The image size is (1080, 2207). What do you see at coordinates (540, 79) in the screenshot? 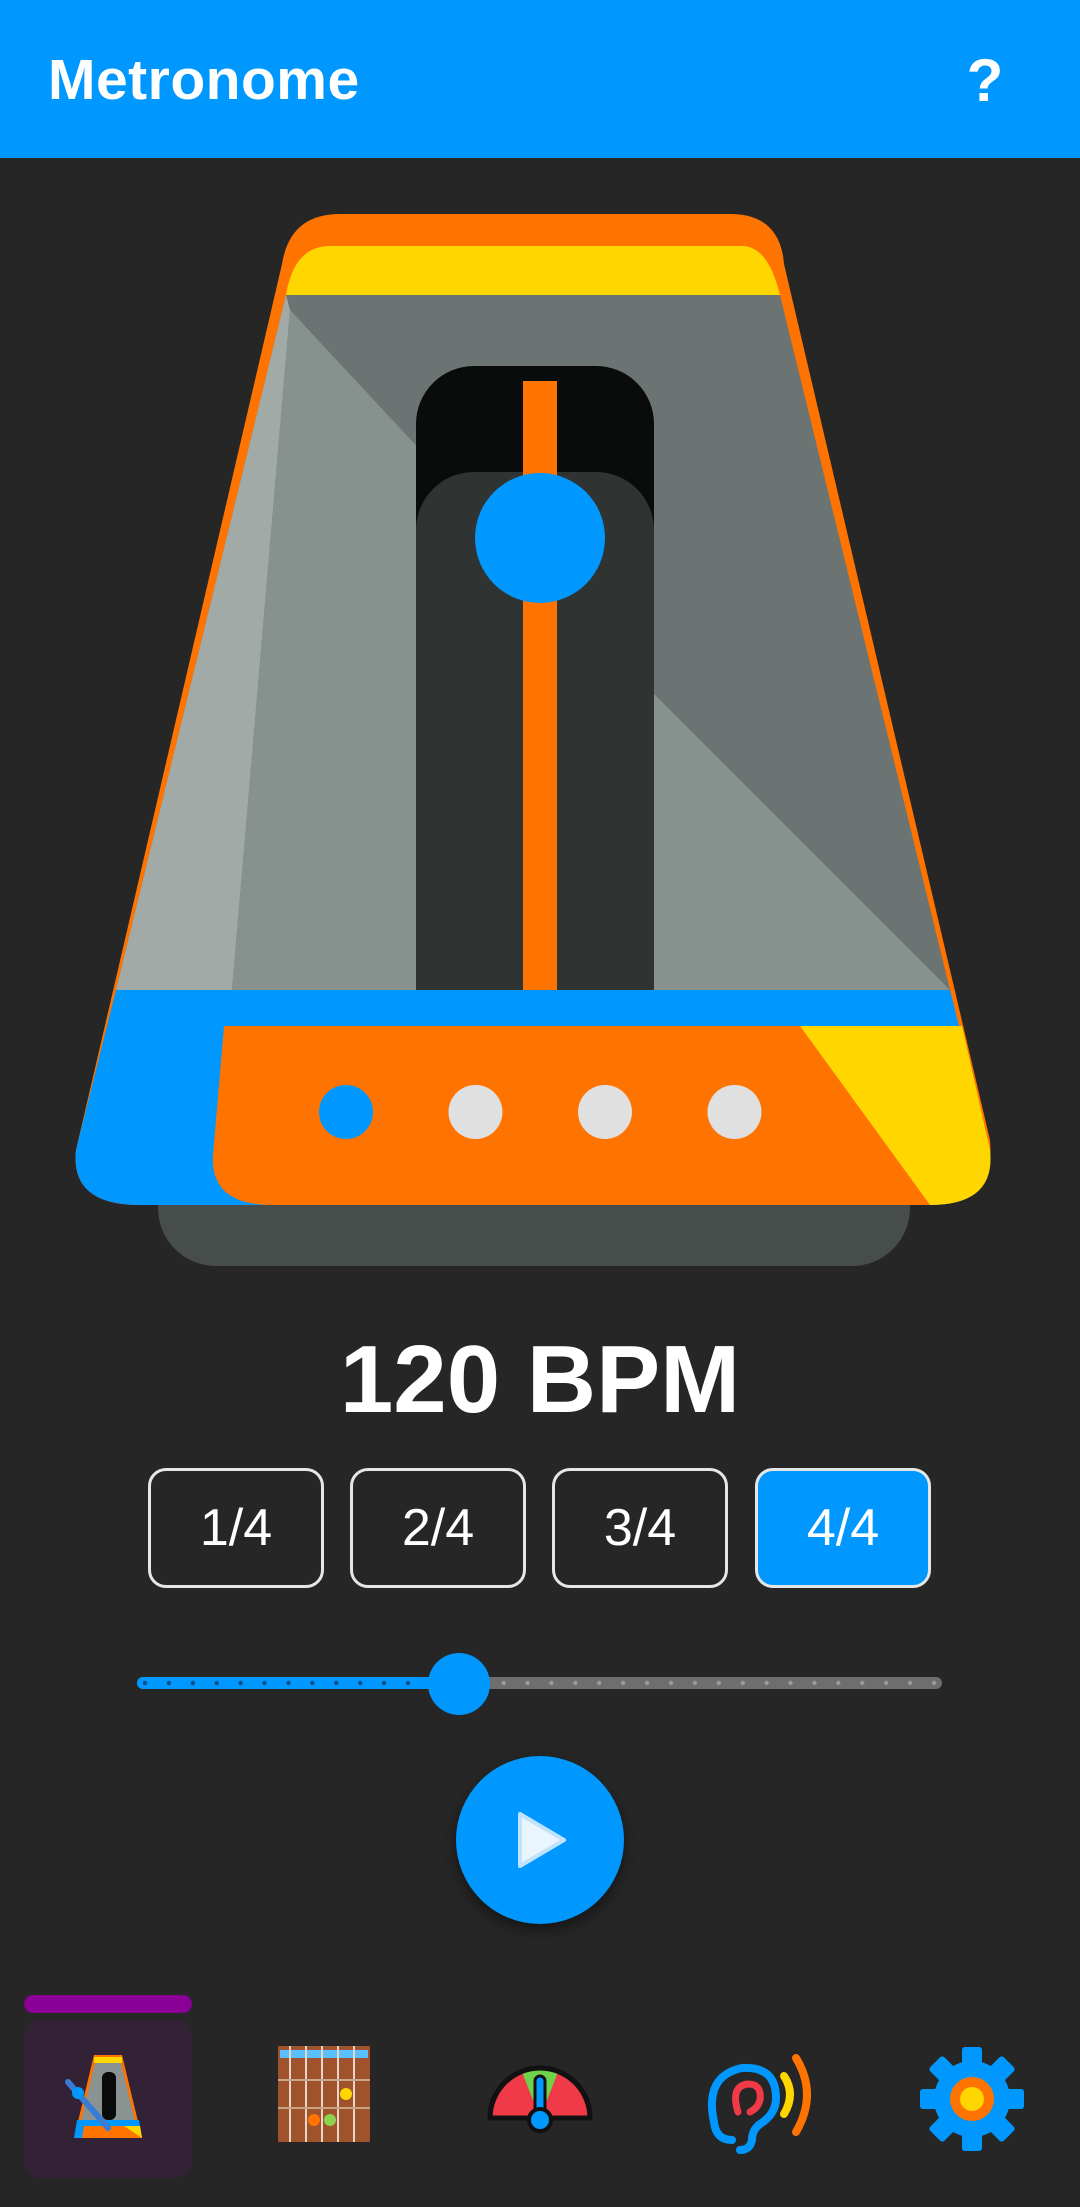
I see `app-bar: Metronome ?` at bounding box center [540, 79].